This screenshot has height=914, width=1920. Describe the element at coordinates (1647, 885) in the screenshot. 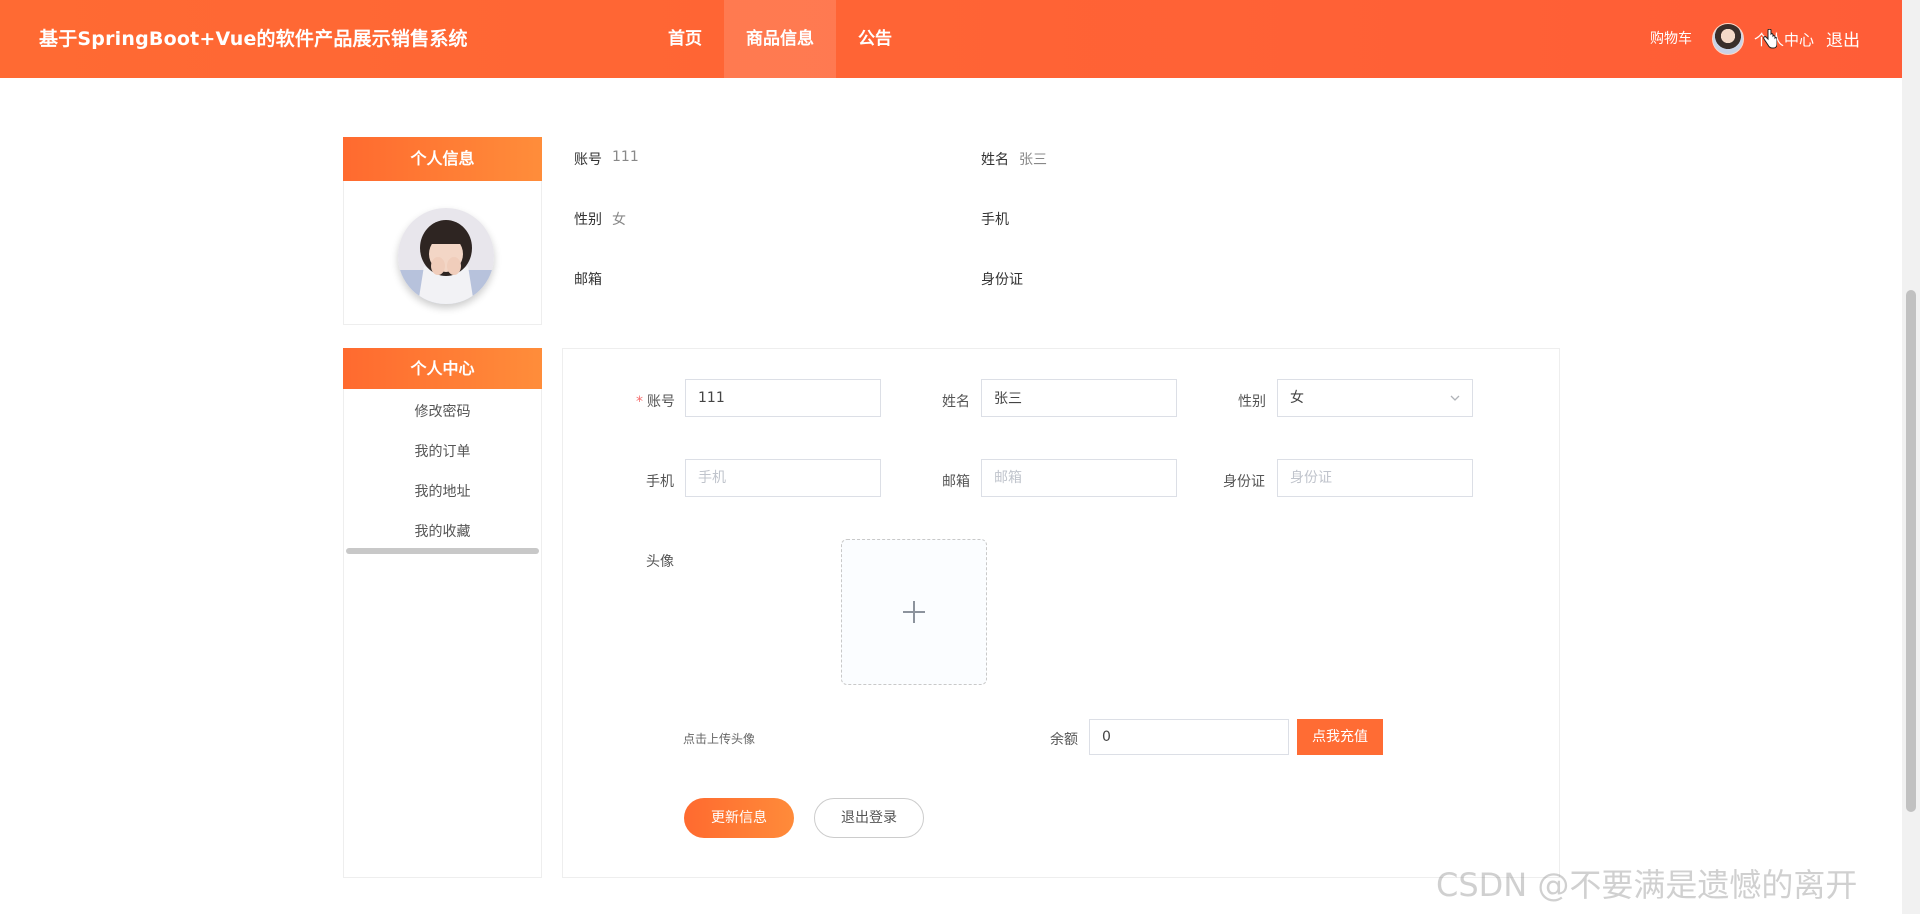

I see `watermark: CSDN @不要满是遗憾的离开` at that location.